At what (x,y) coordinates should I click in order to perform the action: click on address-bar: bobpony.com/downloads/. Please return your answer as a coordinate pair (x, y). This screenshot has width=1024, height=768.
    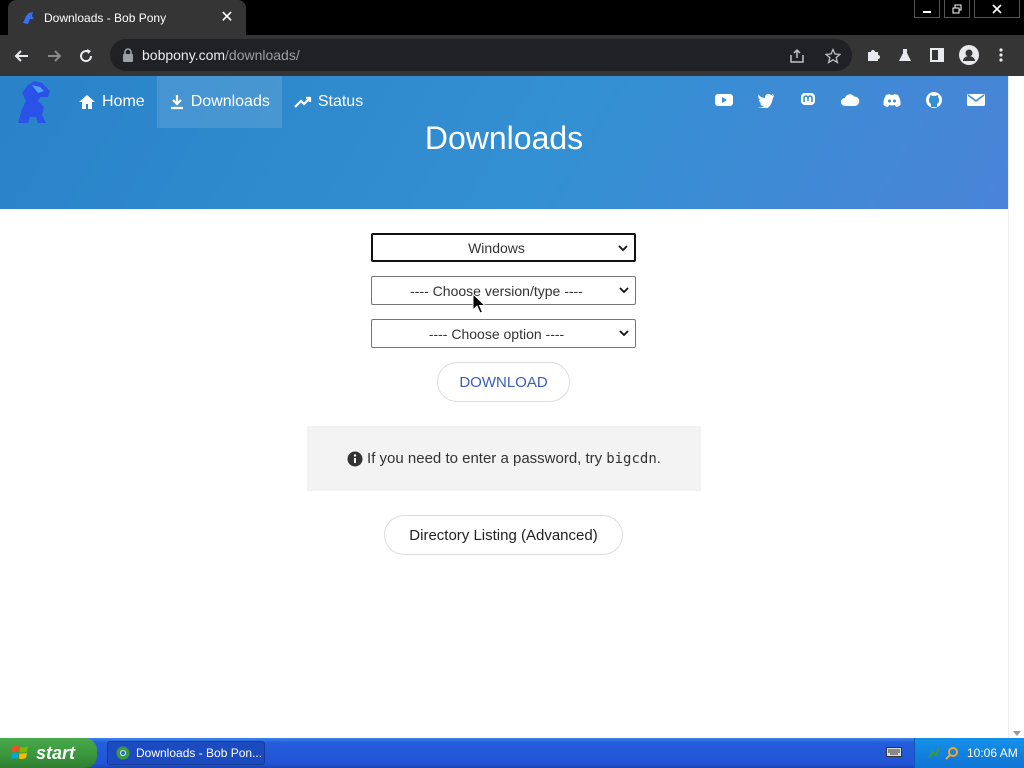
    Looking at the image, I should click on (481, 55).